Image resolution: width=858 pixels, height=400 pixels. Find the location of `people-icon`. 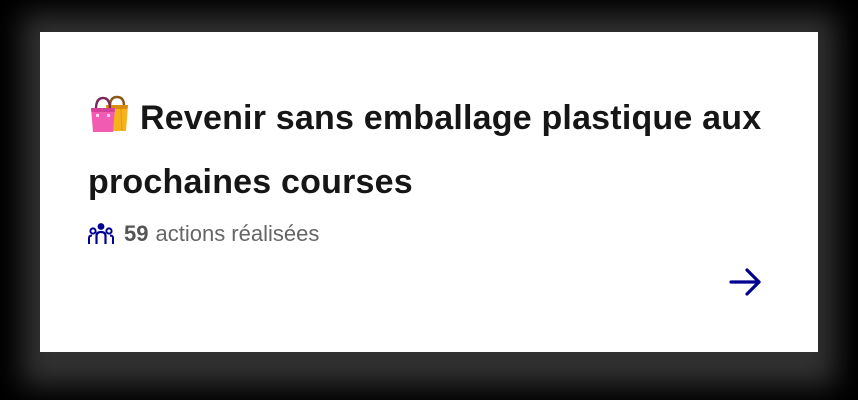

people-icon is located at coordinates (101, 234).